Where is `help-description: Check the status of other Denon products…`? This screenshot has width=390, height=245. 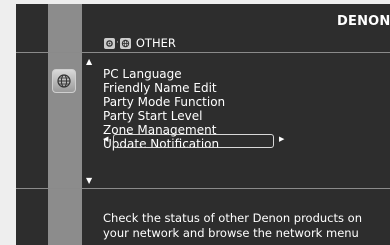 help-description: Check the status of other Denon products… is located at coordinates (232, 226).